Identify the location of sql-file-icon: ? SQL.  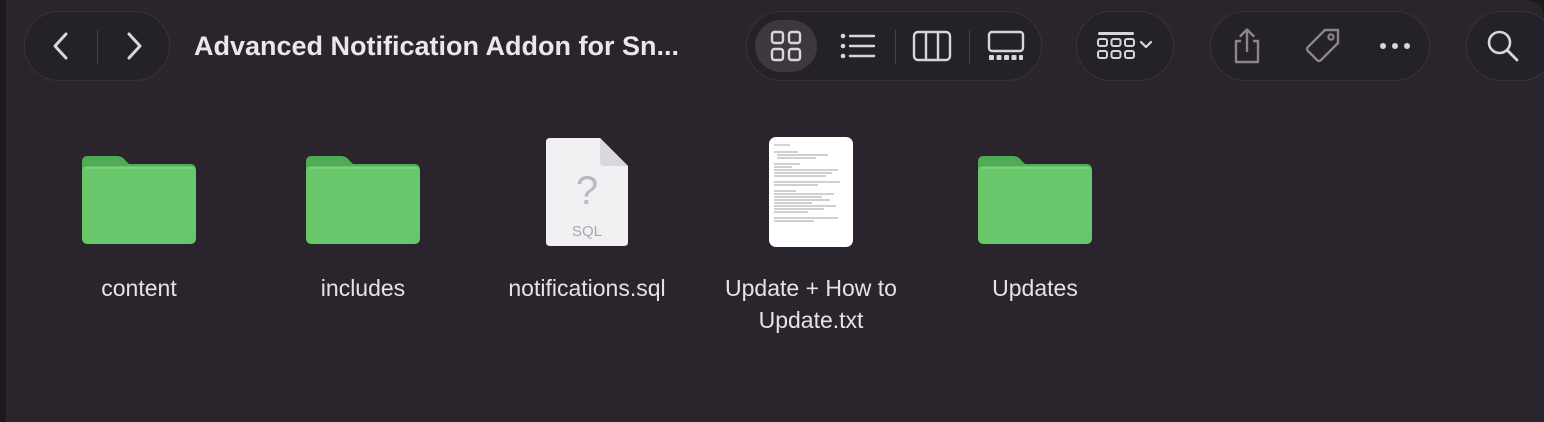
(587, 190).